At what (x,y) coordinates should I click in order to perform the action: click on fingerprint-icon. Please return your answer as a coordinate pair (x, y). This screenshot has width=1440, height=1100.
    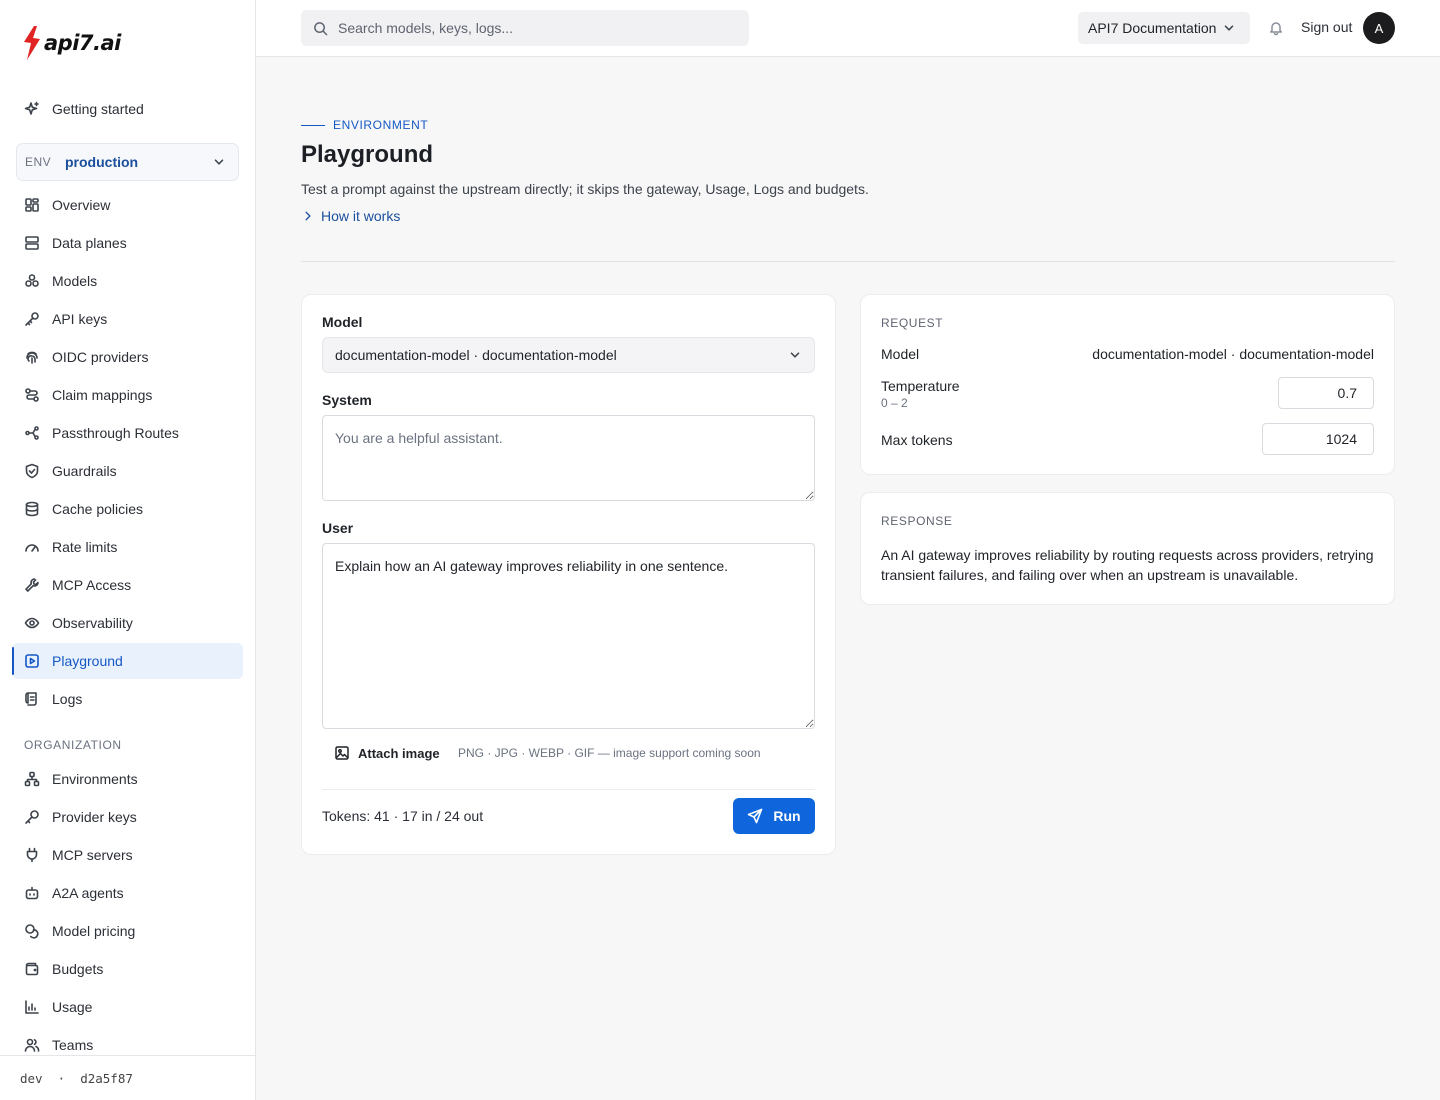
    Looking at the image, I should click on (32, 357).